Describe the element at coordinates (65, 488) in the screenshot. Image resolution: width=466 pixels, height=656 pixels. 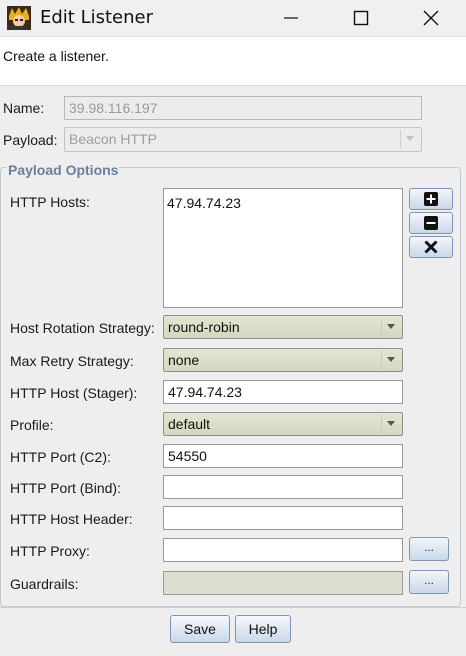
I see `http-port-bind-label: HTTP Port (Bind):` at that location.